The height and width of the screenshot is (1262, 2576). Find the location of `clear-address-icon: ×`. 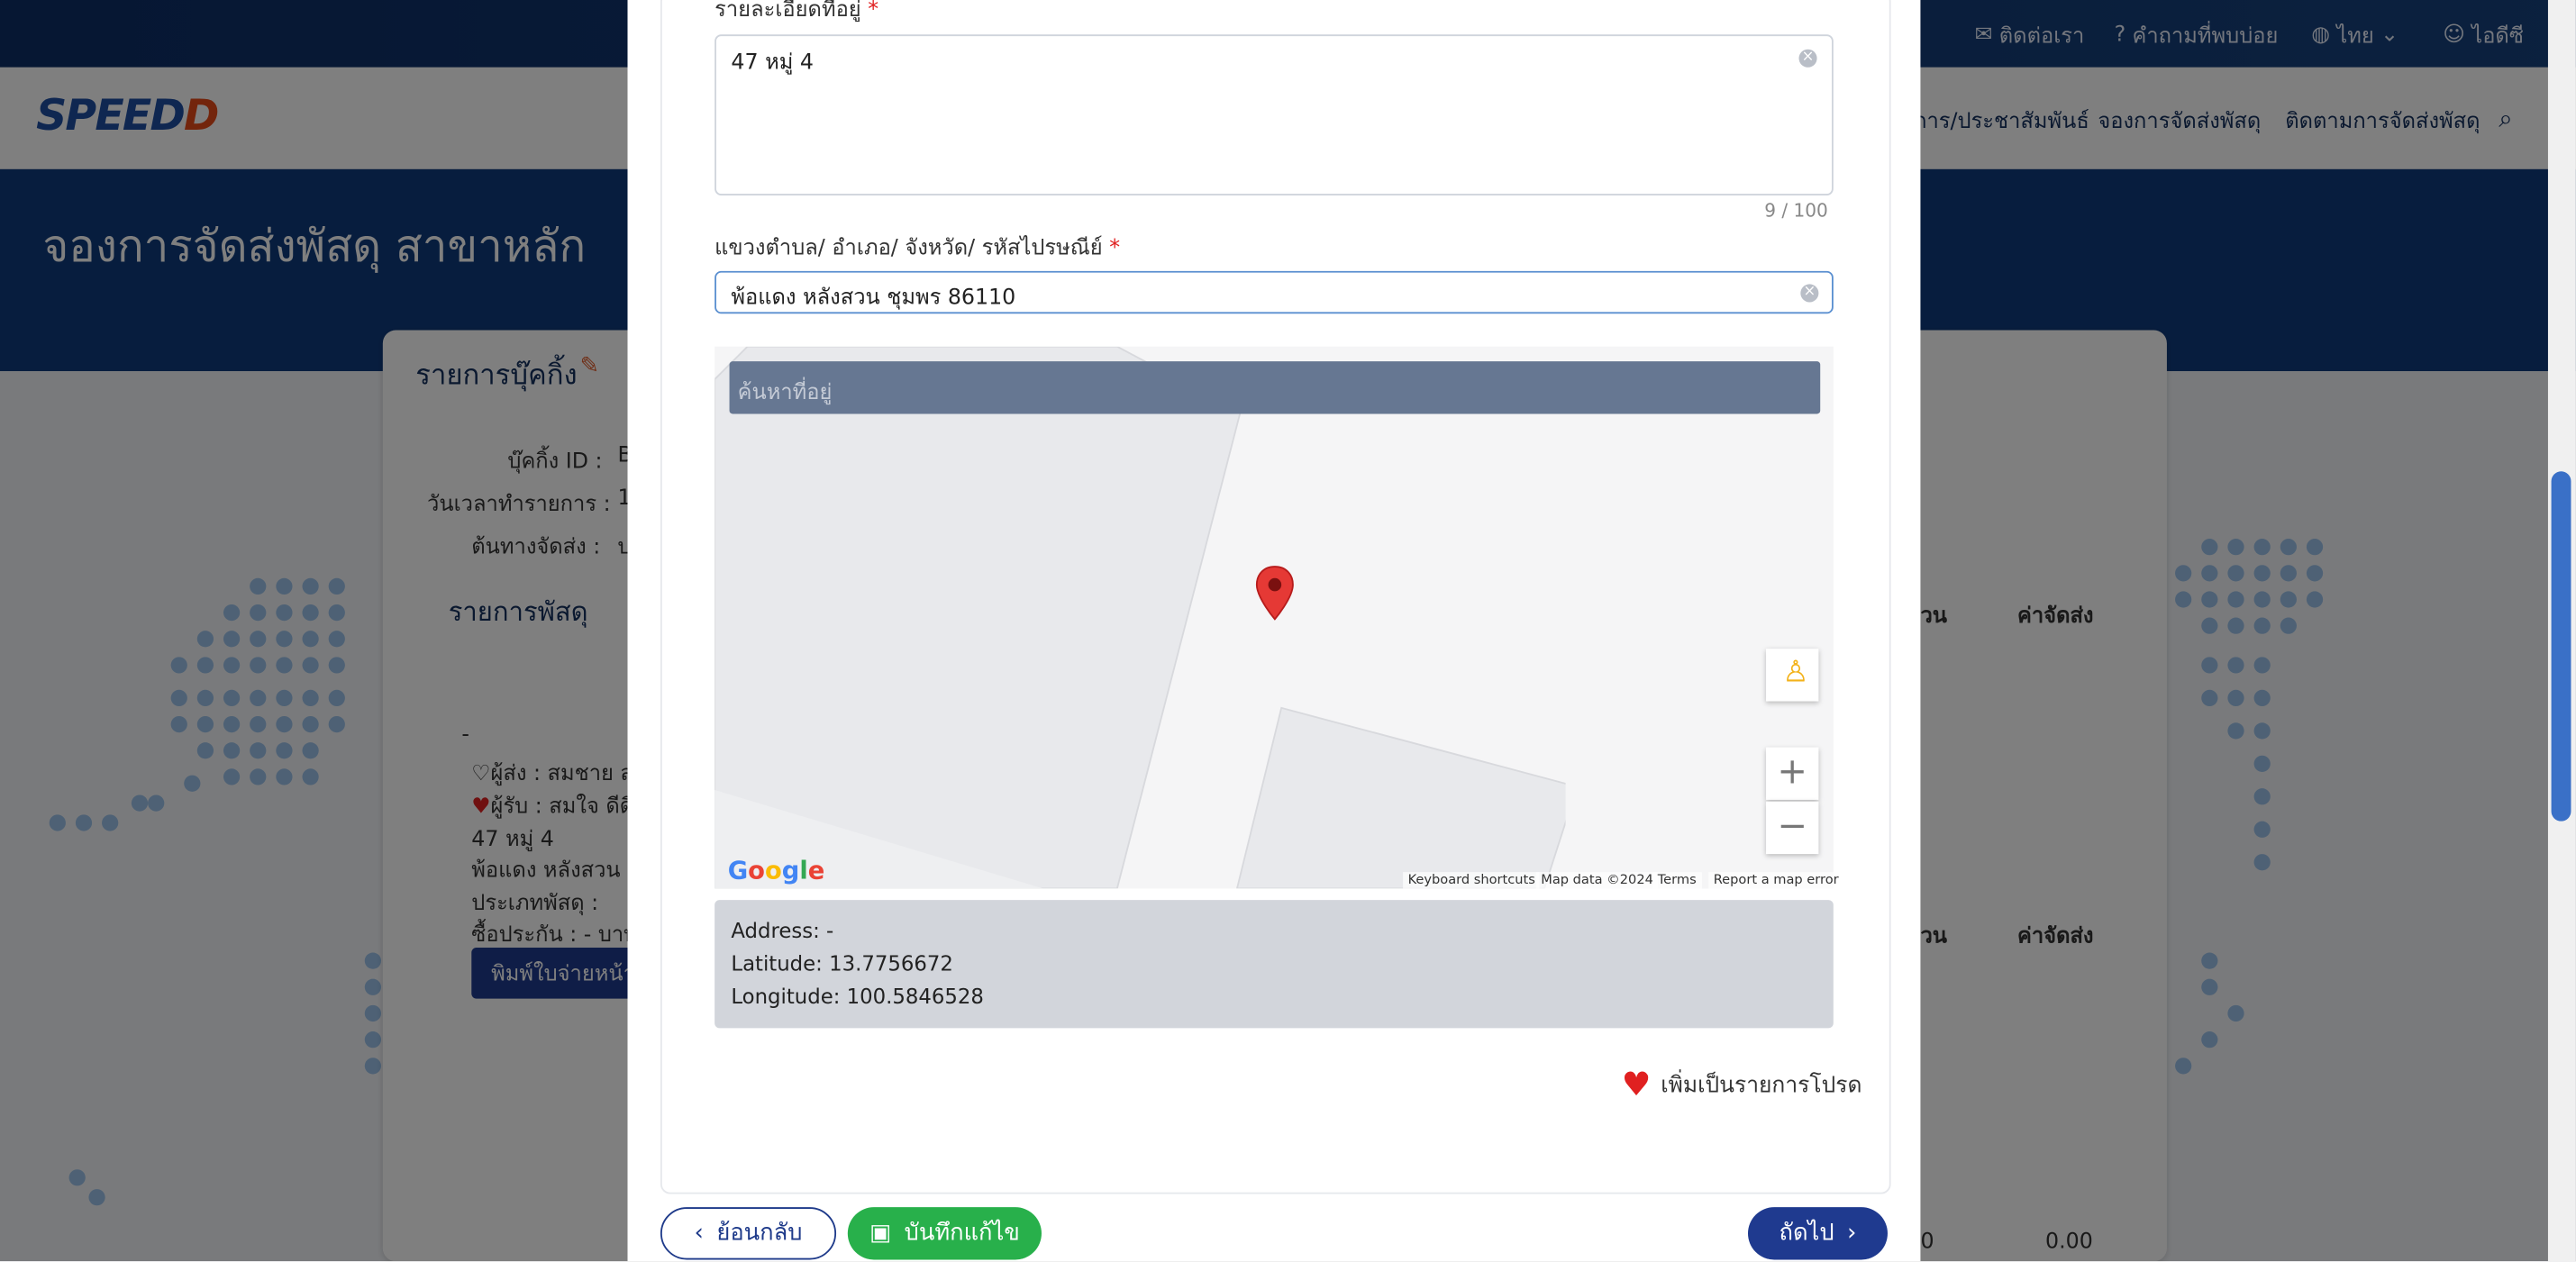

clear-address-icon: × is located at coordinates (1807, 58).